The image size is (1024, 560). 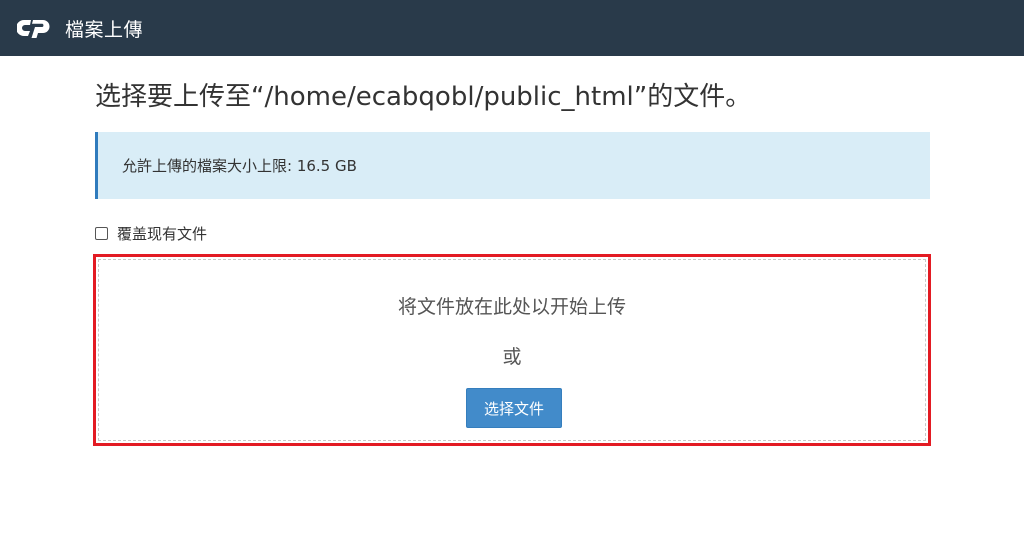 What do you see at coordinates (104, 29) in the screenshot?
I see `header-title: 檔案上傳` at bounding box center [104, 29].